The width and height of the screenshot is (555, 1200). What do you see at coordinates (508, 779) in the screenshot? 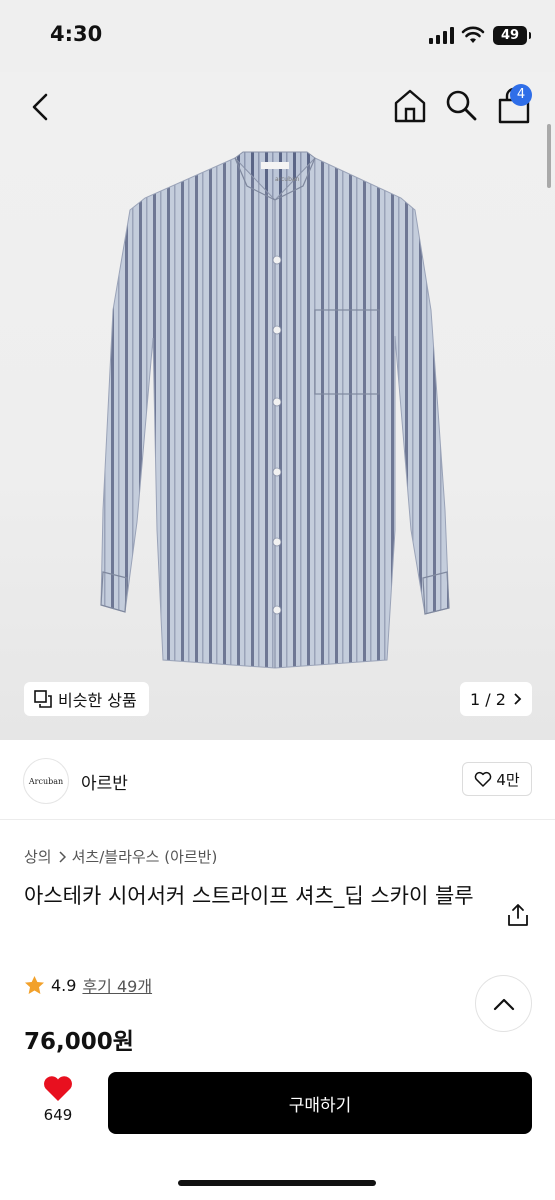
I see `brand-like-count: 4만` at bounding box center [508, 779].